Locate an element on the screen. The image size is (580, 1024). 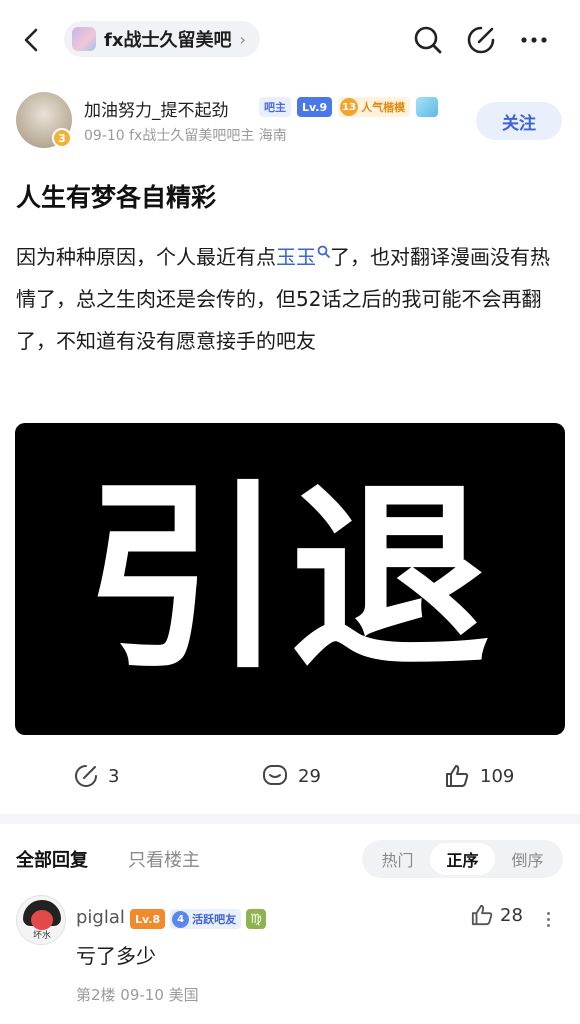
share-count: 3 is located at coordinates (114, 776).